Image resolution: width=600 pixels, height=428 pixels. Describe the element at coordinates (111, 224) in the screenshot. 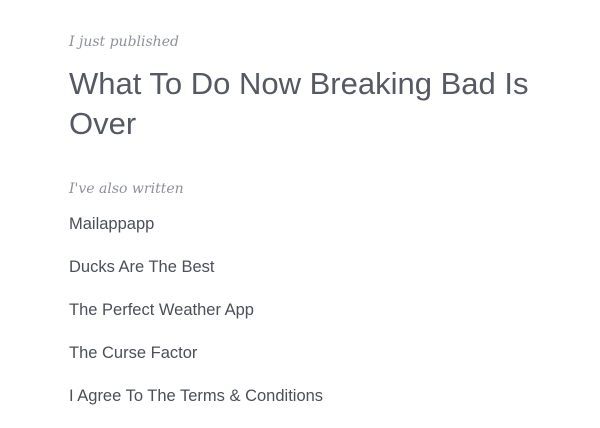

I see `post-link-mailappapp: Mailappapp` at that location.